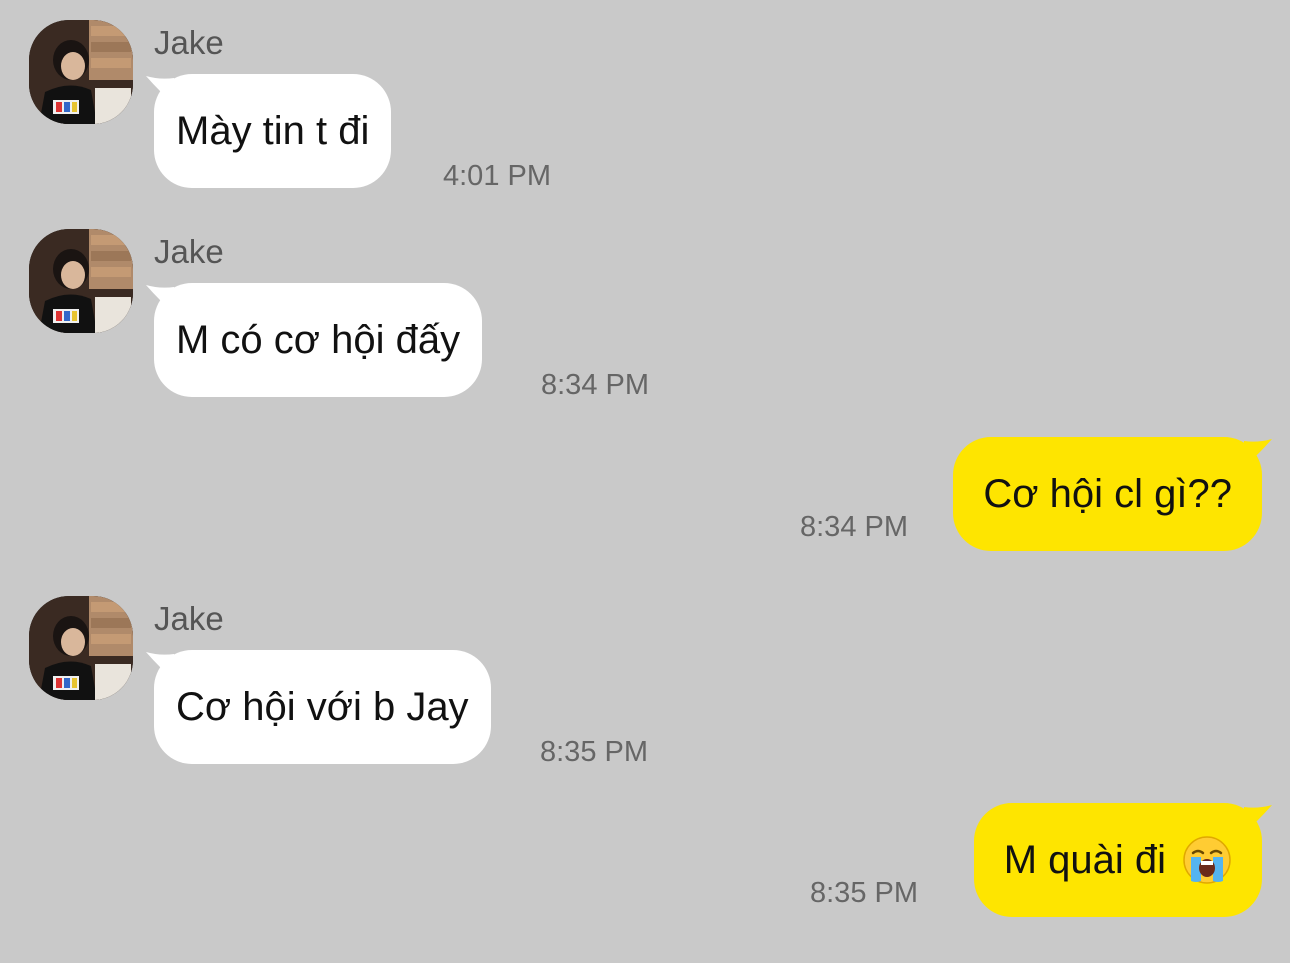  What do you see at coordinates (497, 176) in the screenshot?
I see `message-timestamp: 4:01 PM` at bounding box center [497, 176].